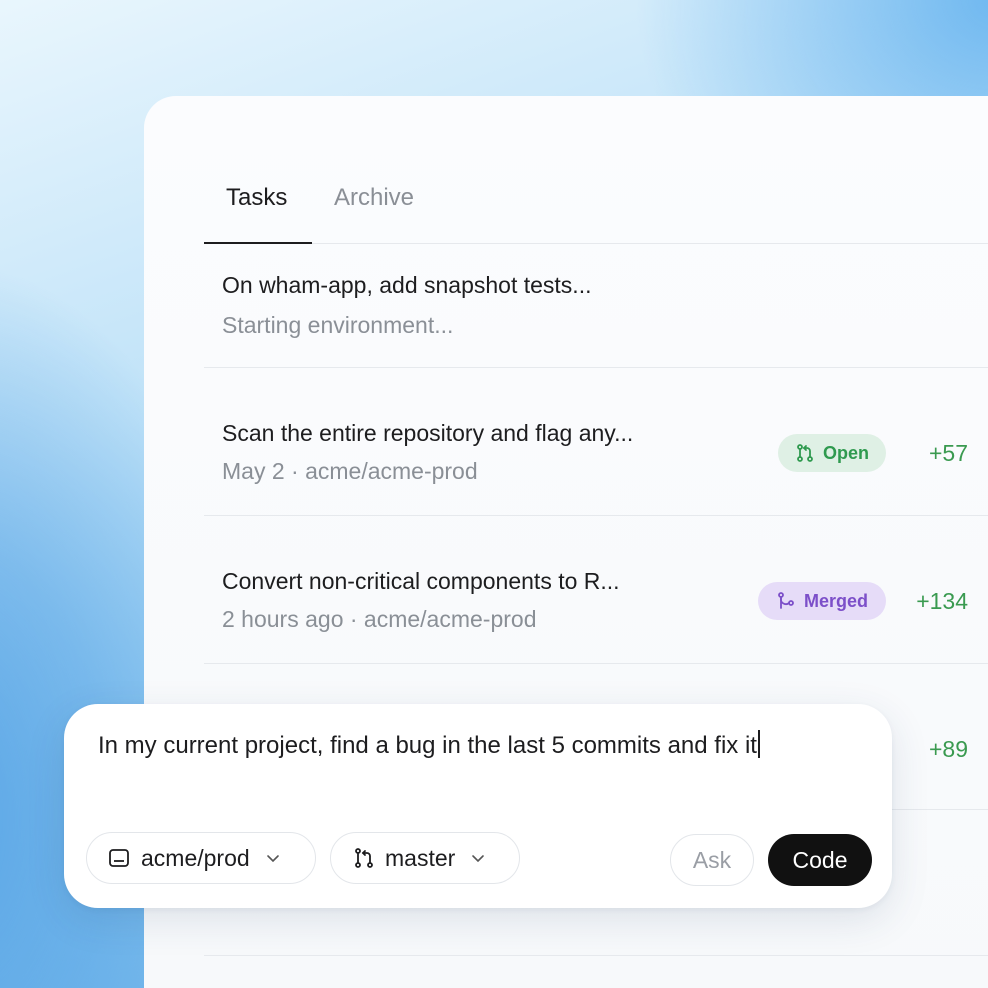 The image size is (988, 988). Describe the element at coordinates (374, 198) in the screenshot. I see `tab-archive: Archive` at that location.